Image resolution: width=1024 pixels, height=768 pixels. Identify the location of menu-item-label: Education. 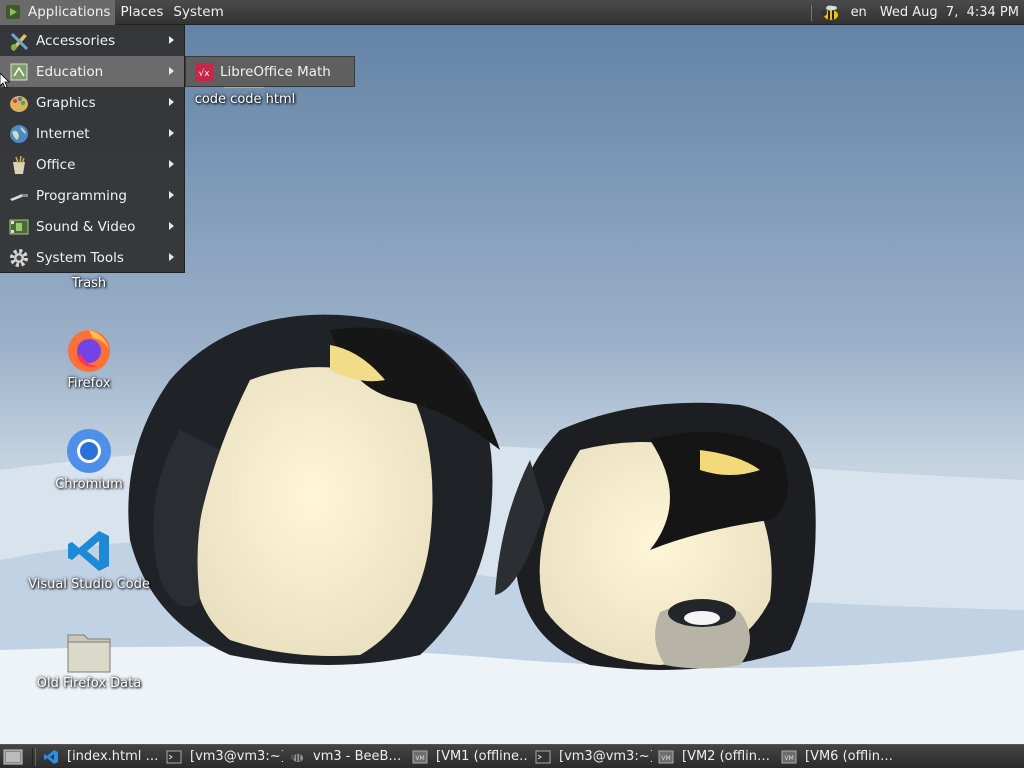
(70, 71).